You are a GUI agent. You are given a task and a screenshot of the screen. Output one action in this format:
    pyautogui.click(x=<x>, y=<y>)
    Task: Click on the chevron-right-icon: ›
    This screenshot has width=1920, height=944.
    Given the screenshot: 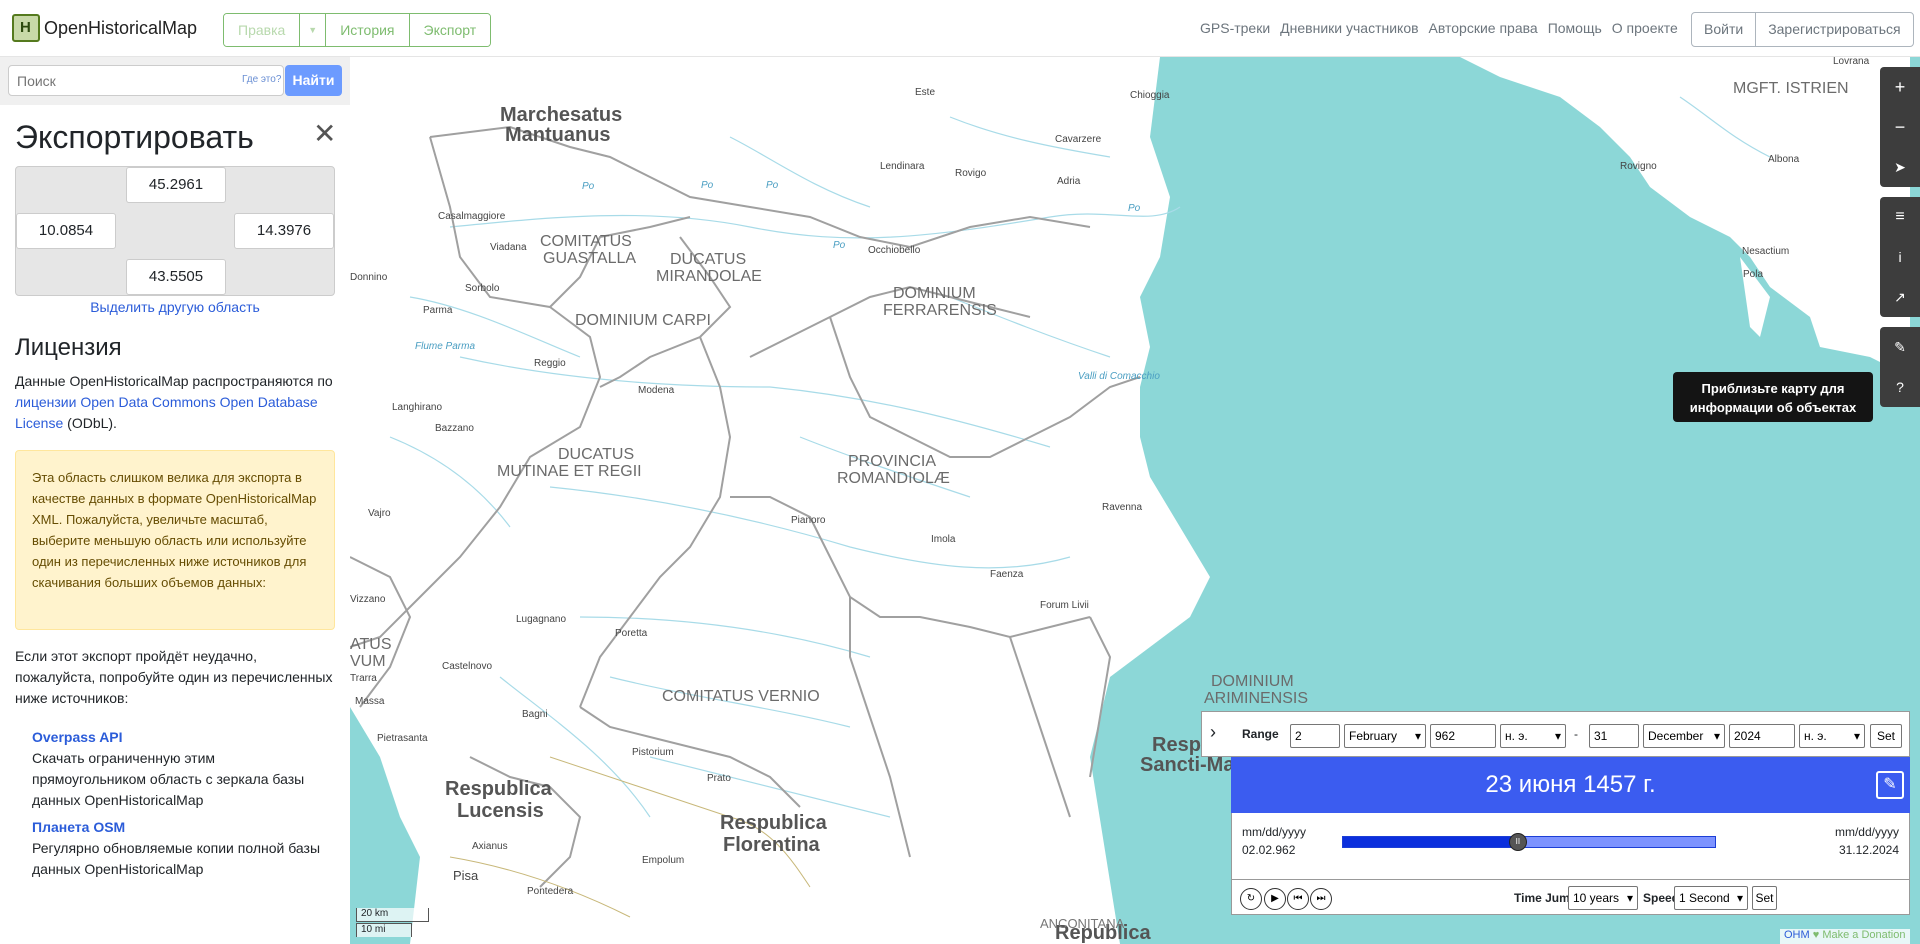 What is the action you would take?
    pyautogui.click(x=1213, y=732)
    